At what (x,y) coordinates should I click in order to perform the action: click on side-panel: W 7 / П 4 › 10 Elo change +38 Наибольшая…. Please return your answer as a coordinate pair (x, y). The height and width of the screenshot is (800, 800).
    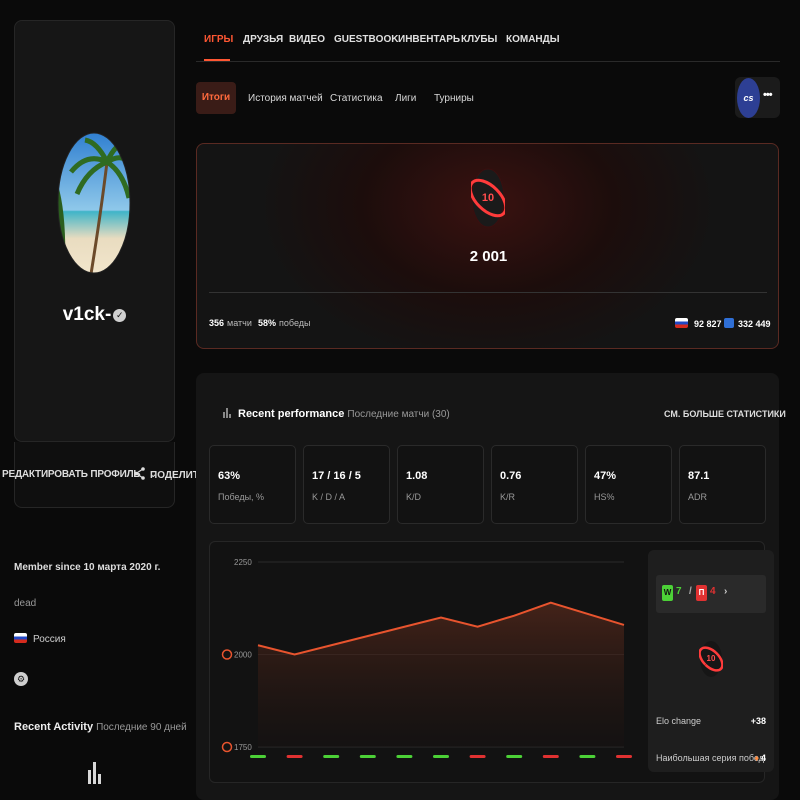
    Looking at the image, I should click on (711, 661).